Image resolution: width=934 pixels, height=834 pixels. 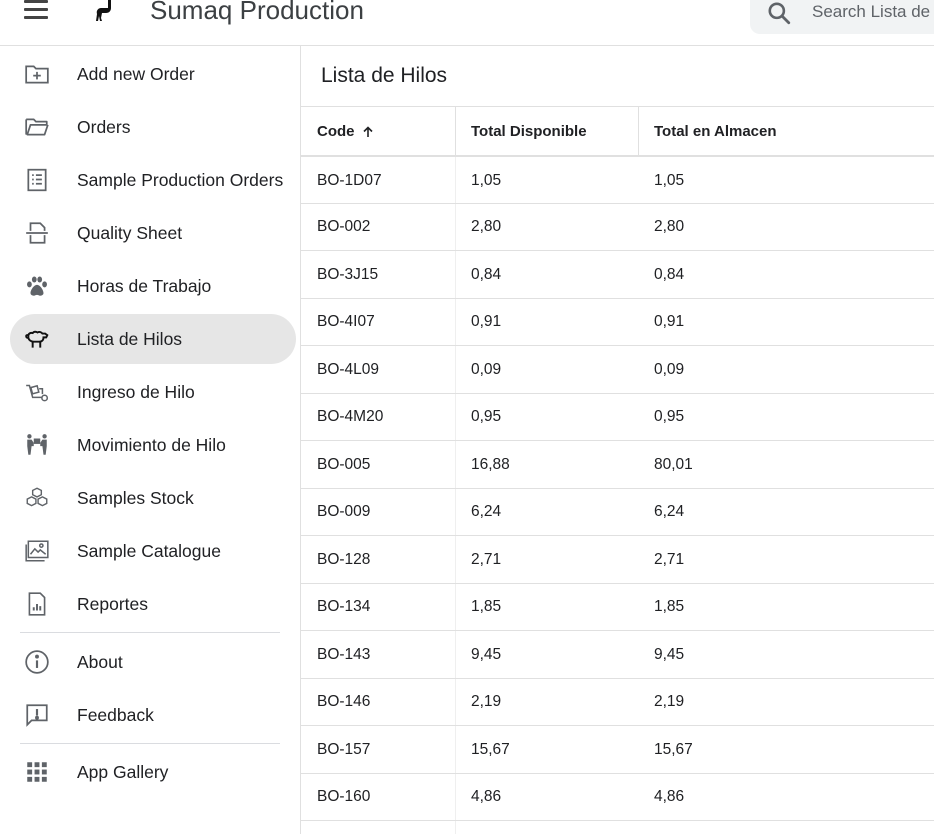 I want to click on table-row: BO-4M20 0,95 0,95, so click(x=617, y=417).